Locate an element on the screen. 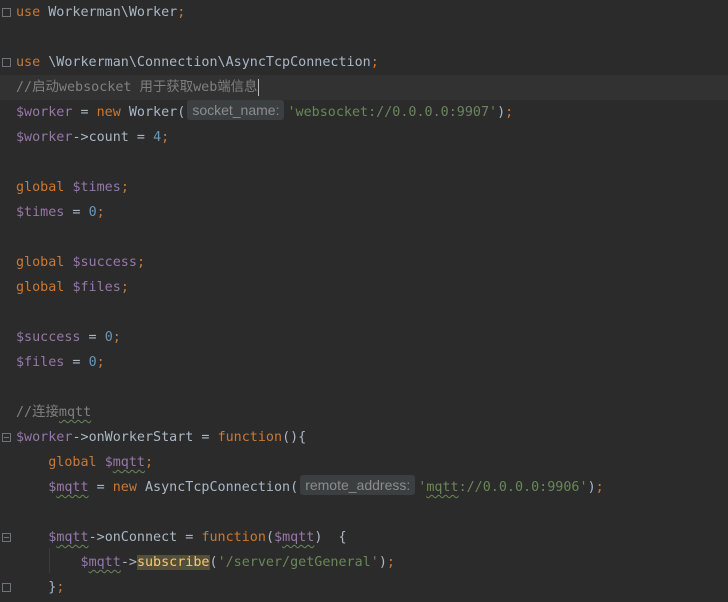 The image size is (728, 602). comment-typo: mqtt is located at coordinates (75, 412).